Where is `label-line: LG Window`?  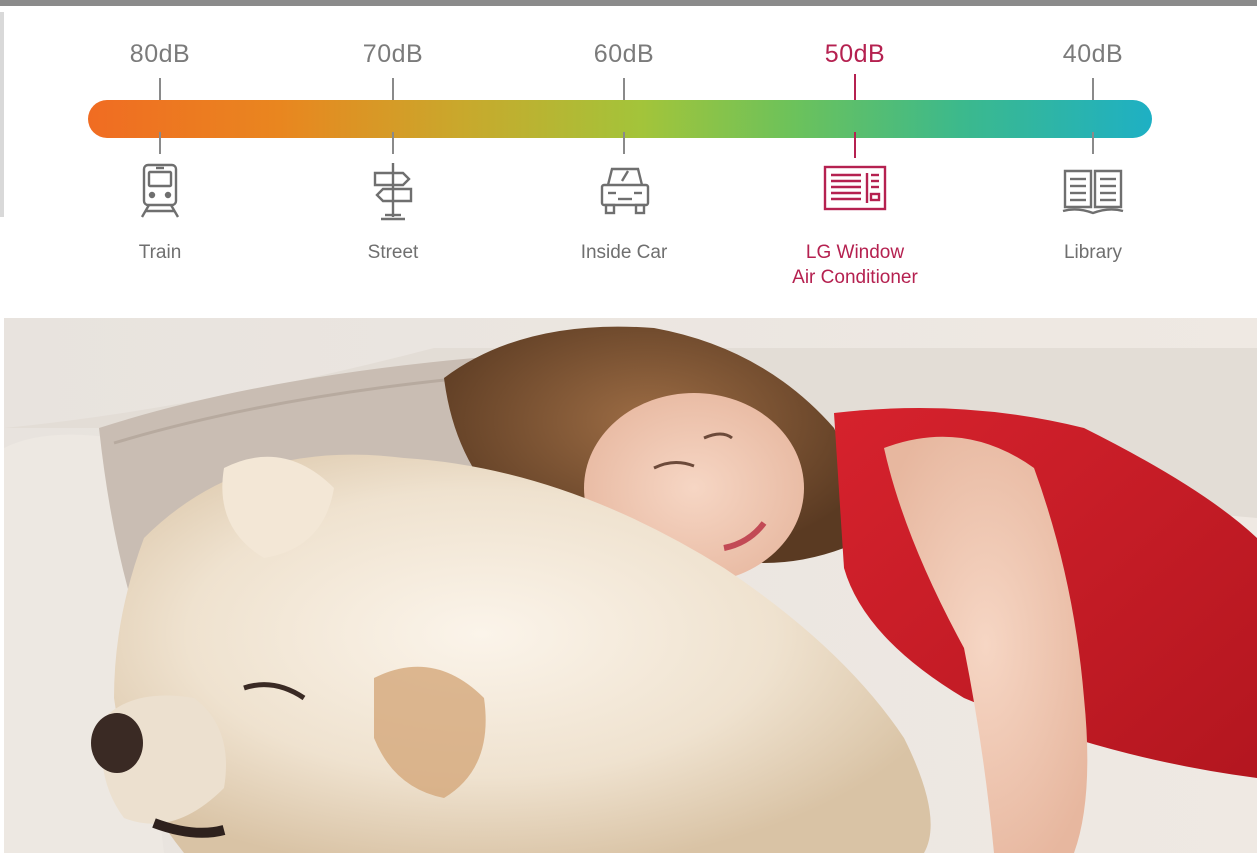 label-line: LG Window is located at coordinates (855, 252).